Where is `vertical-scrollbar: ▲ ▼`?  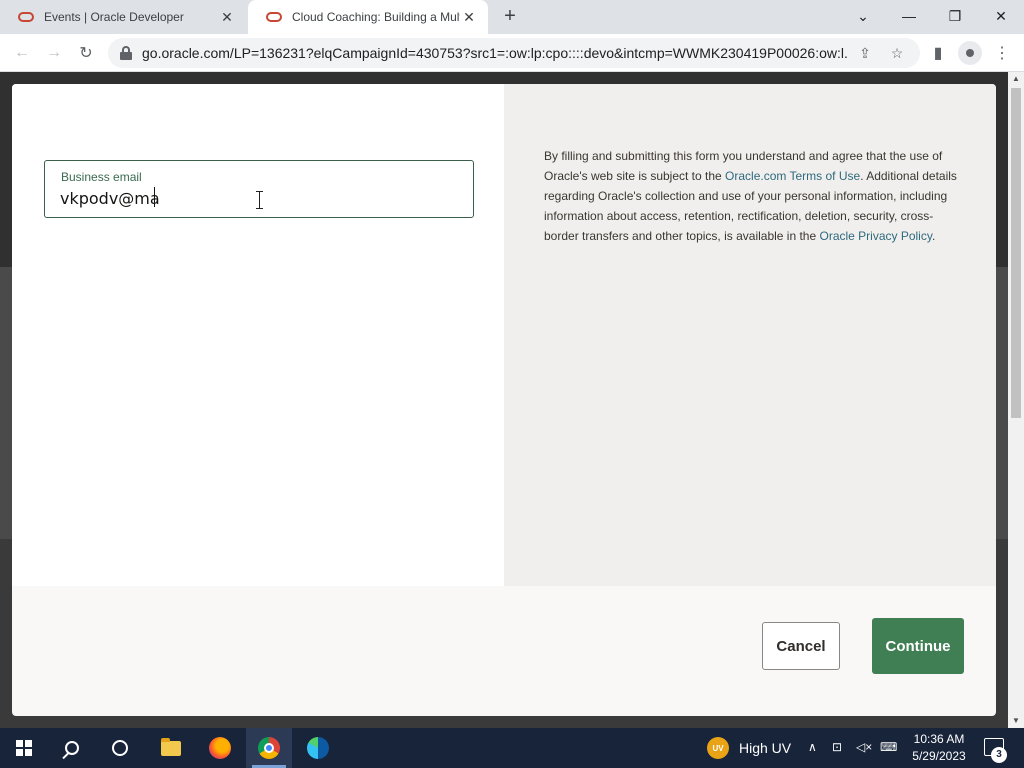
vertical-scrollbar: ▲ ▼ is located at coordinates (1016, 400).